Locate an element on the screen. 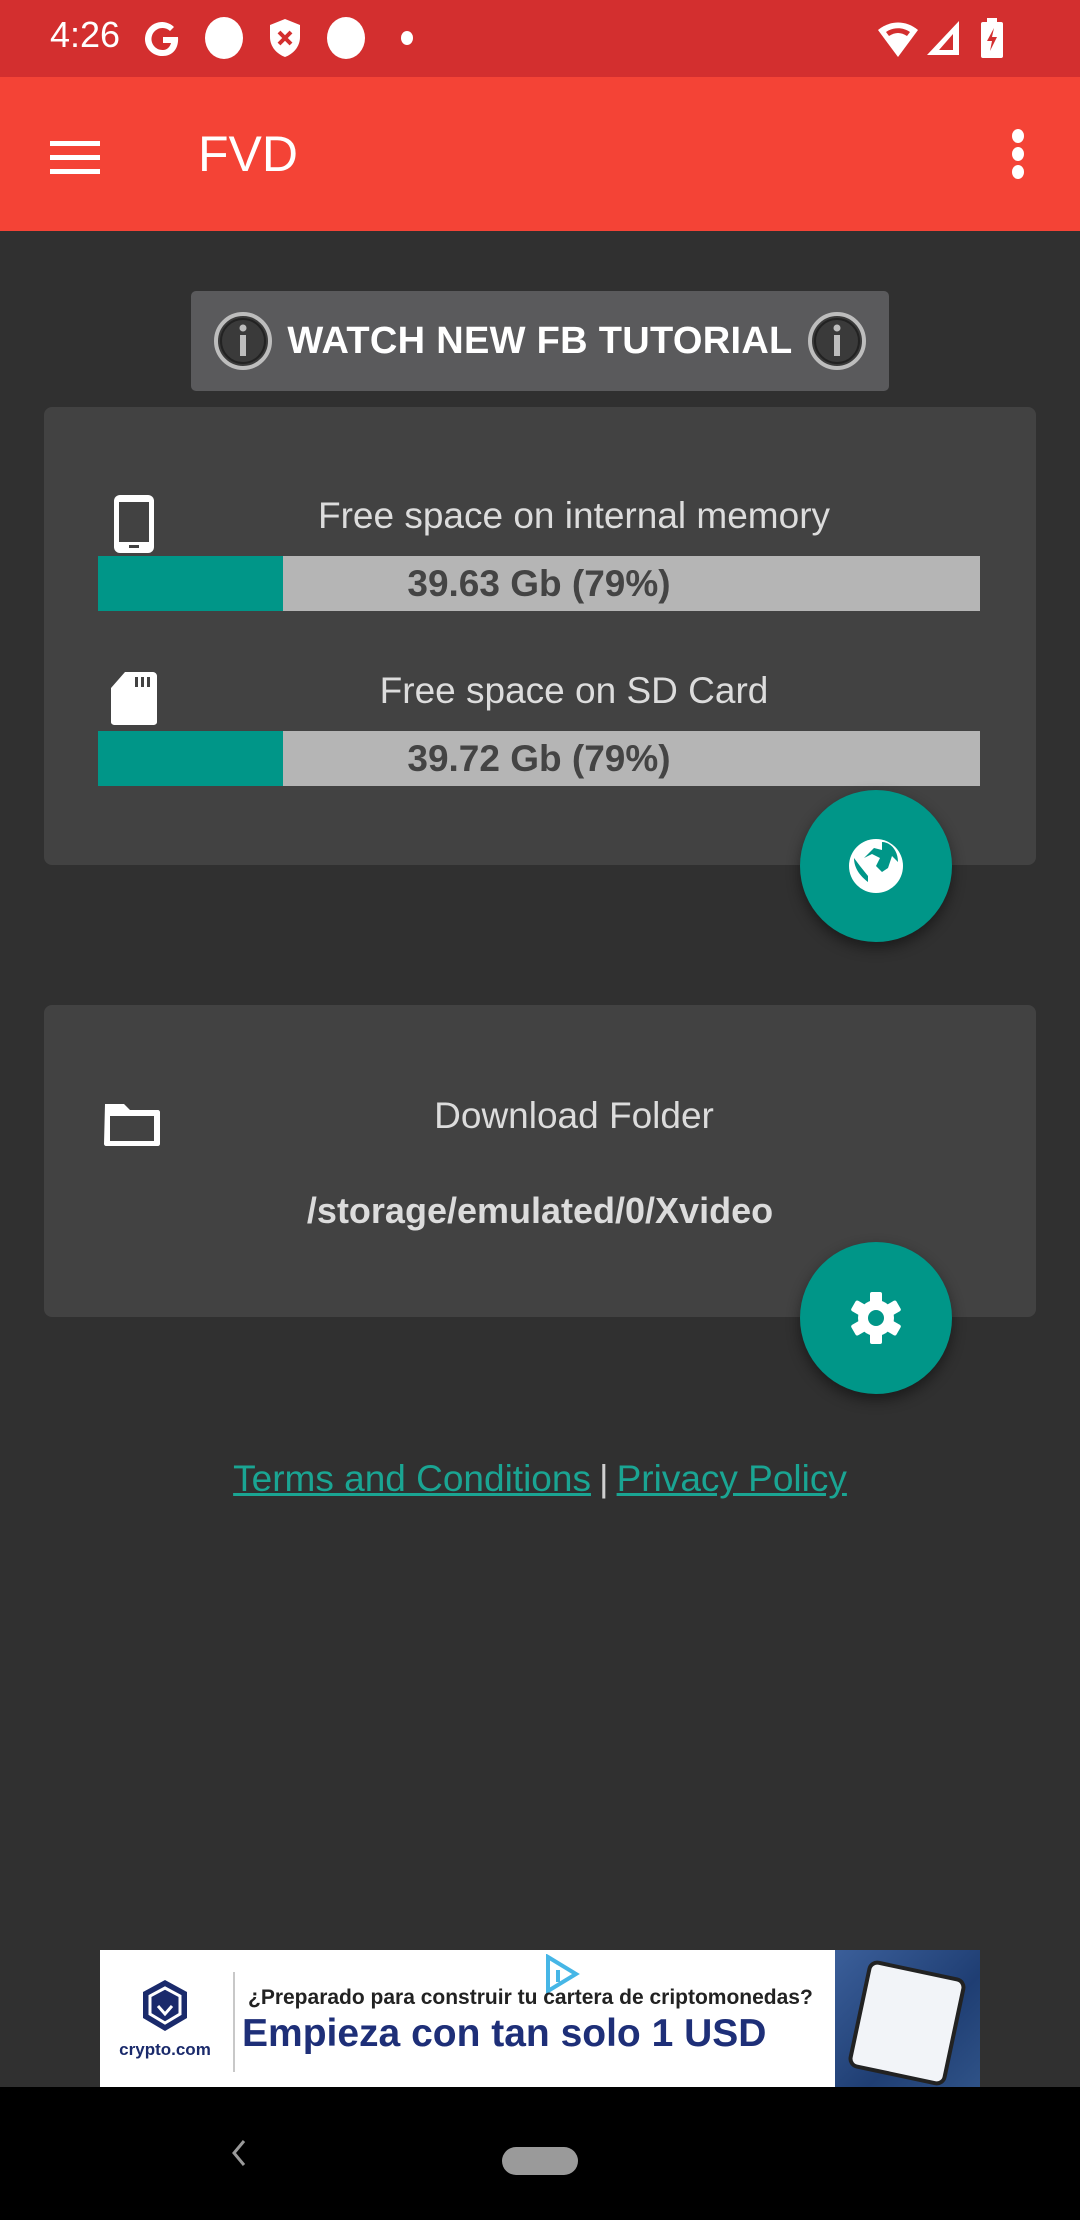 This screenshot has height=2220, width=1080. browser-fab is located at coordinates (876, 866).